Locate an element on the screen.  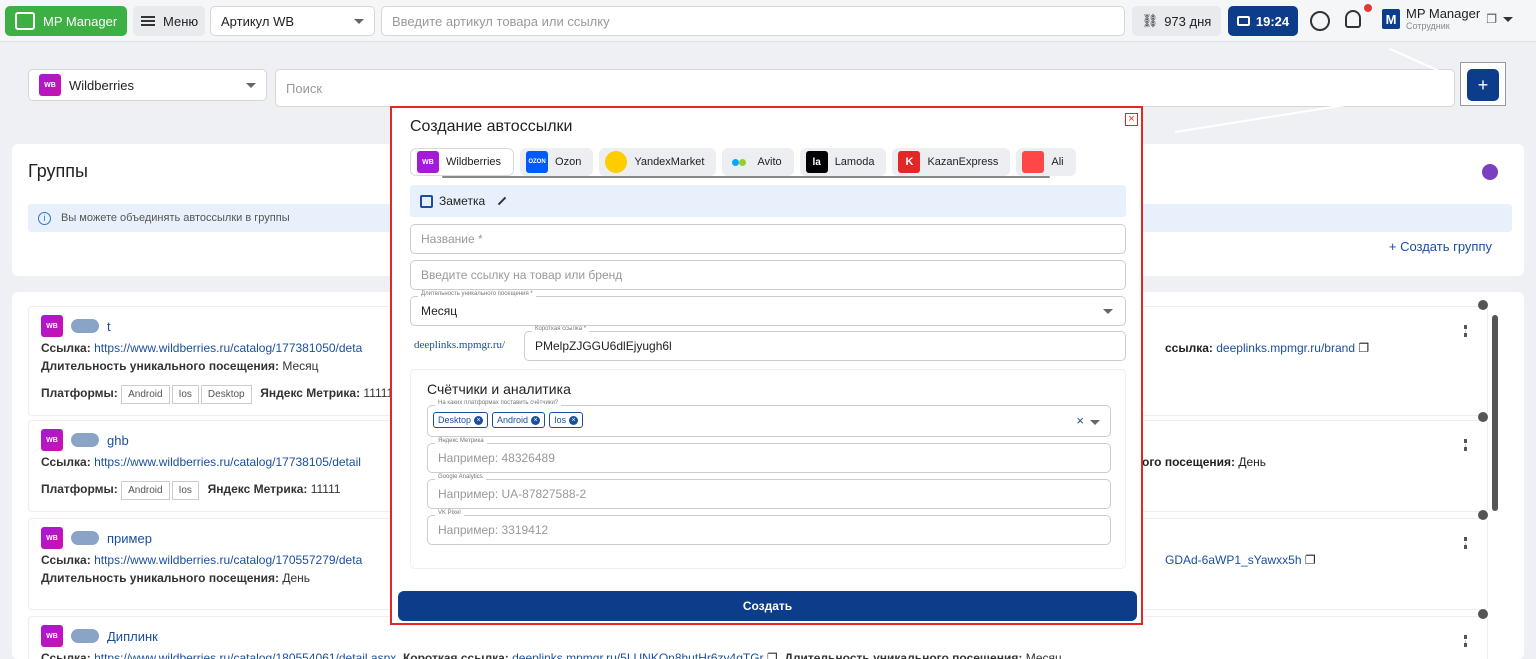
short-value: GDAd-6aWP1_sYawxx5h is located at coordinates (1233, 560).